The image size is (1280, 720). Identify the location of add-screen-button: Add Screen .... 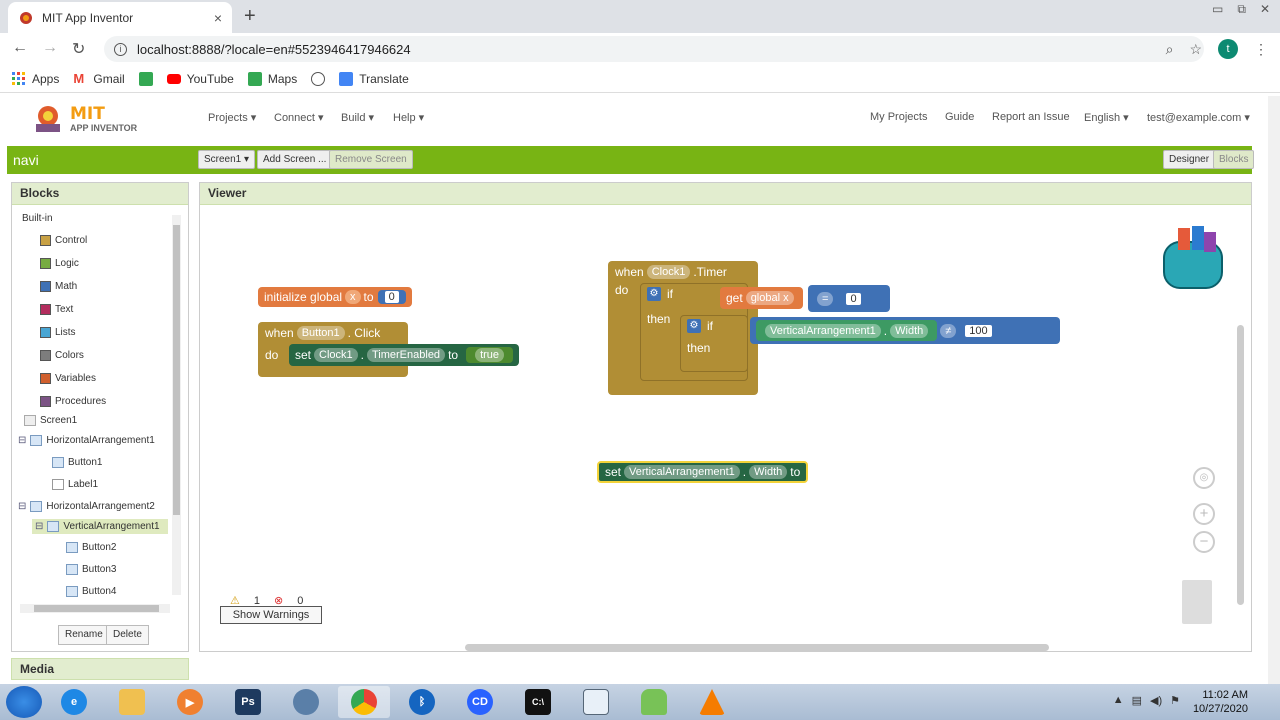
(295, 159).